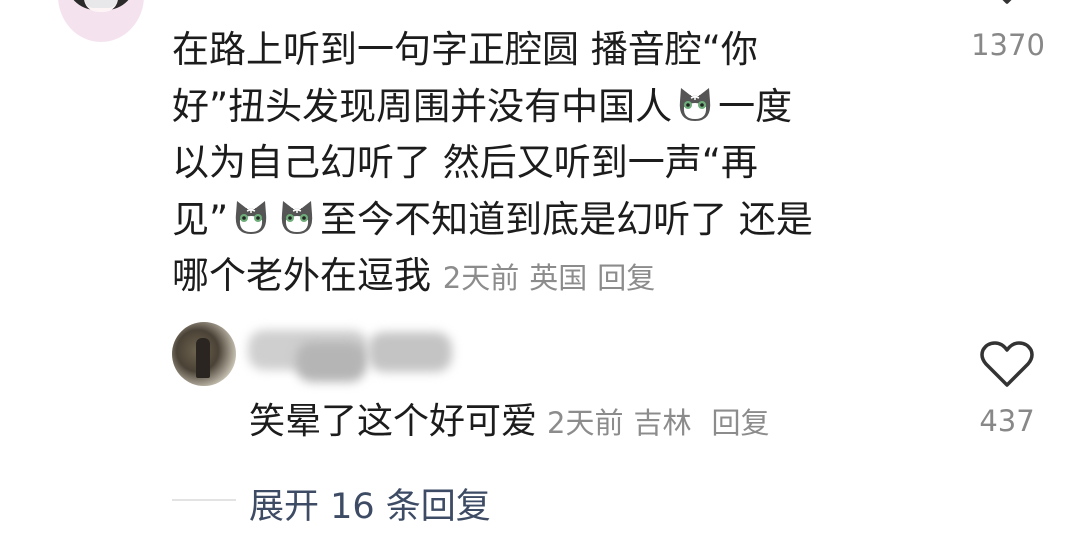 The image size is (1080, 556). What do you see at coordinates (370, 503) in the screenshot?
I see `expand-replies-button: 展开 16 条回复` at bounding box center [370, 503].